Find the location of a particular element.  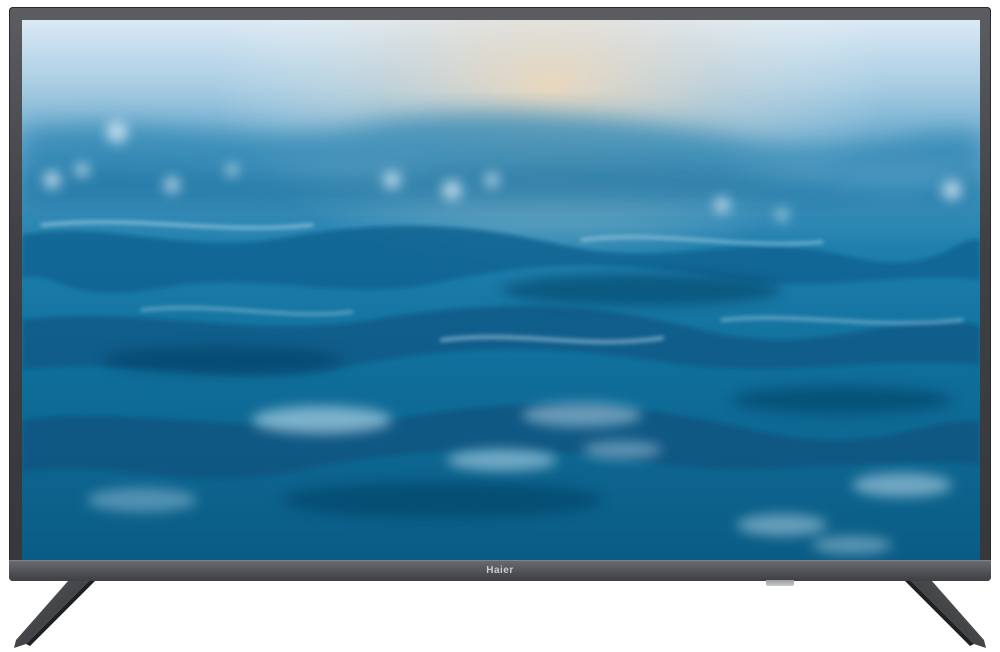

brand-logo: Haier is located at coordinates (500, 570).